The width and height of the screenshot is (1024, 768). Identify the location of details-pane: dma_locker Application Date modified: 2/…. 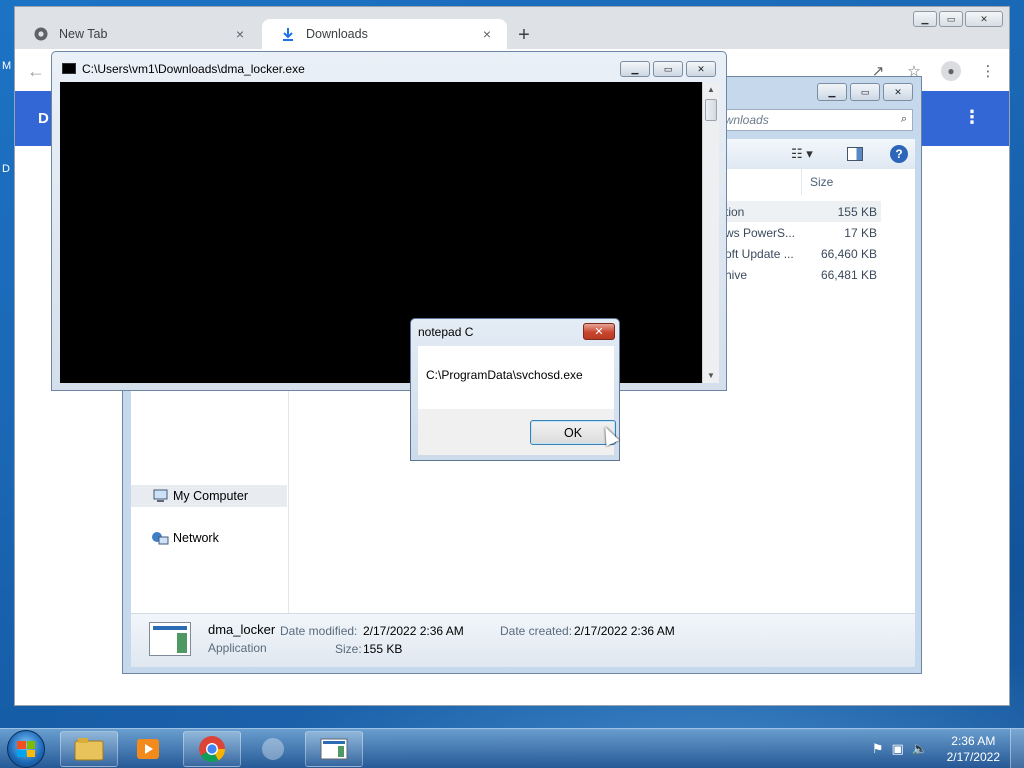
(523, 640).